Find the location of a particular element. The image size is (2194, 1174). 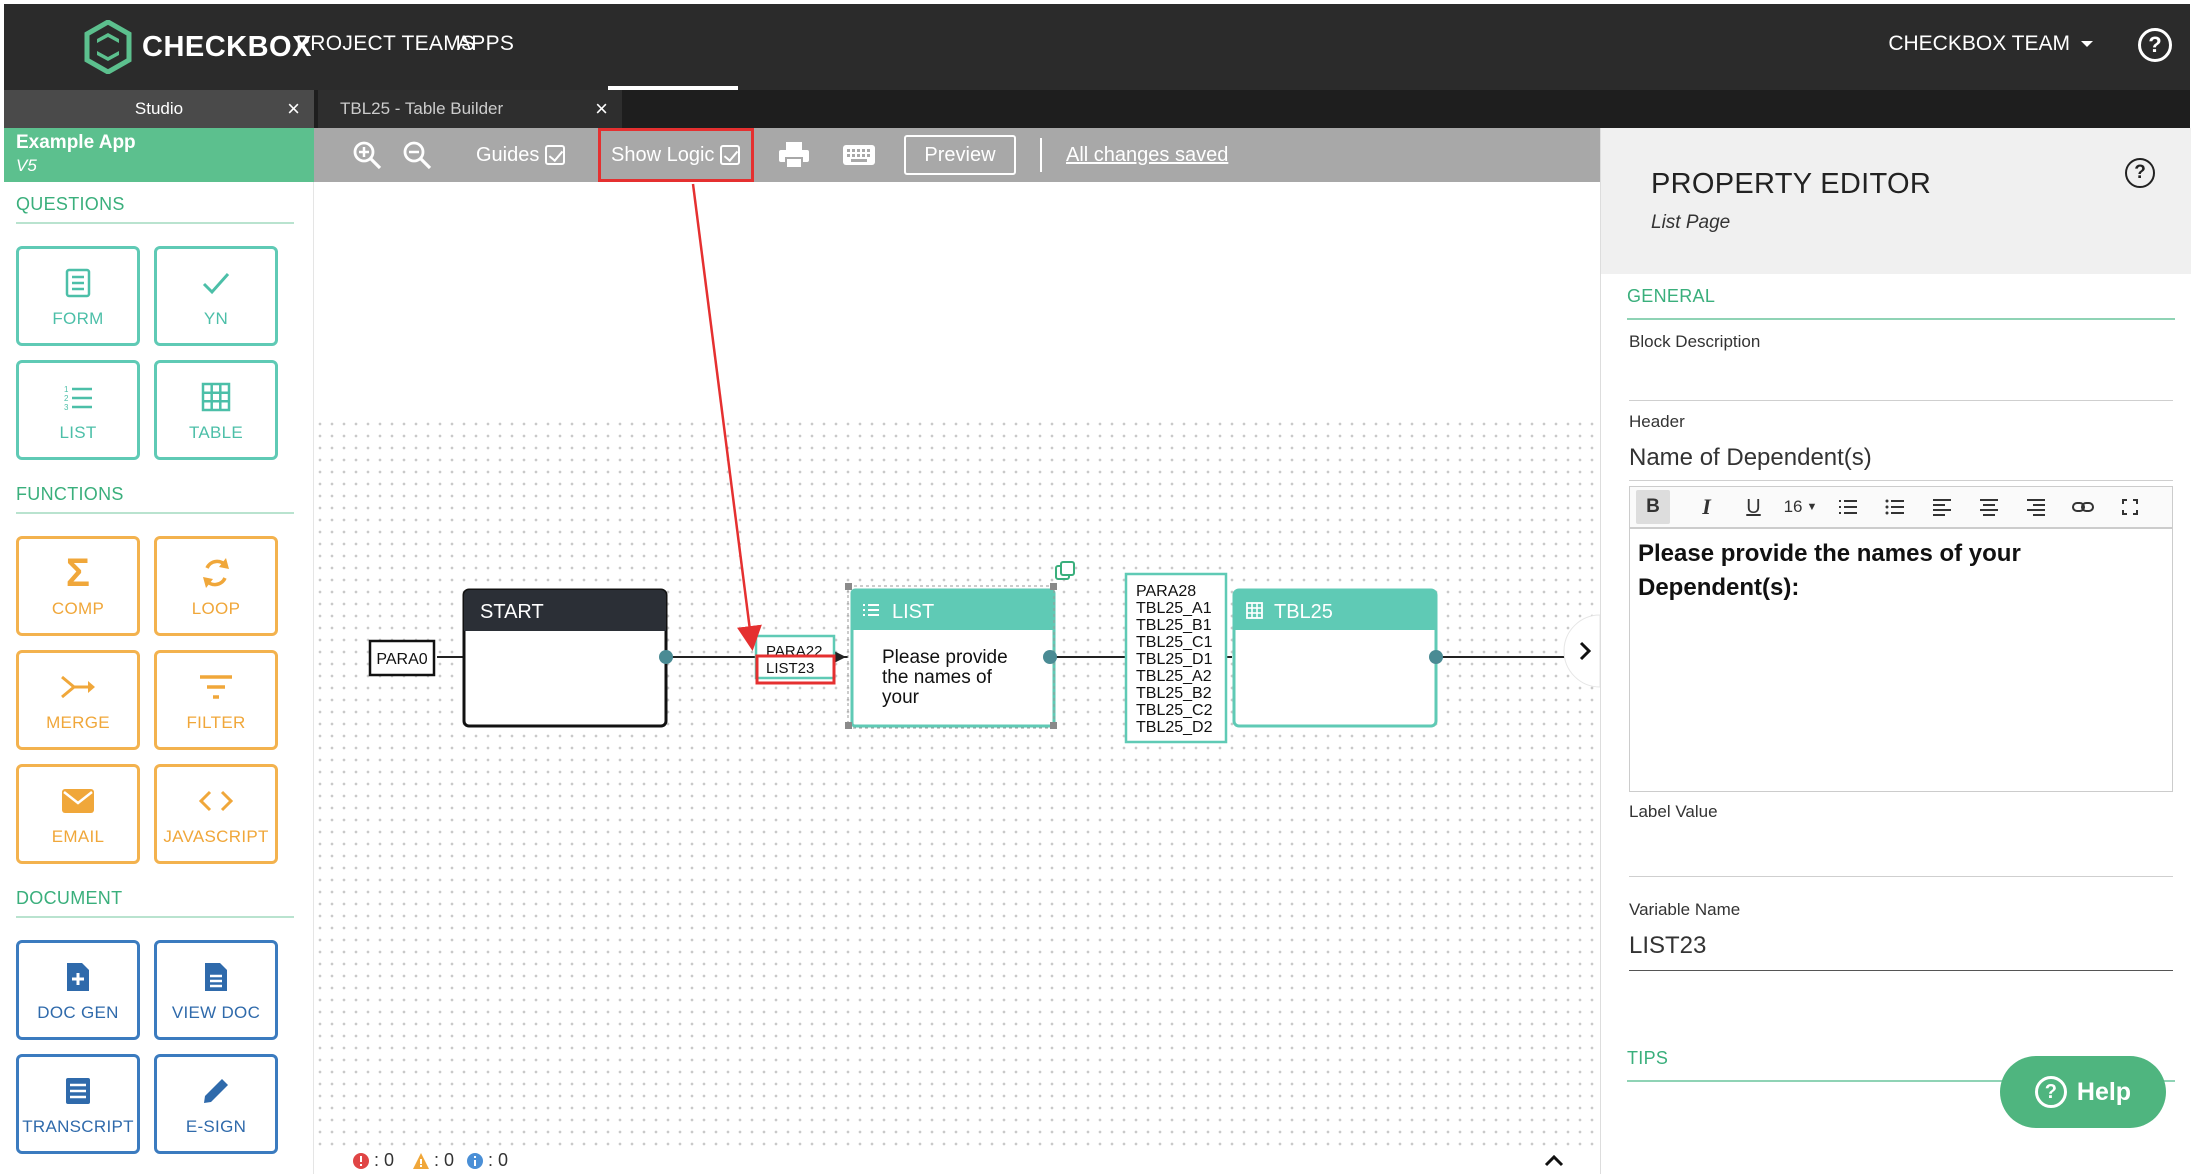

label-value-label: Label Value is located at coordinates (1673, 811).